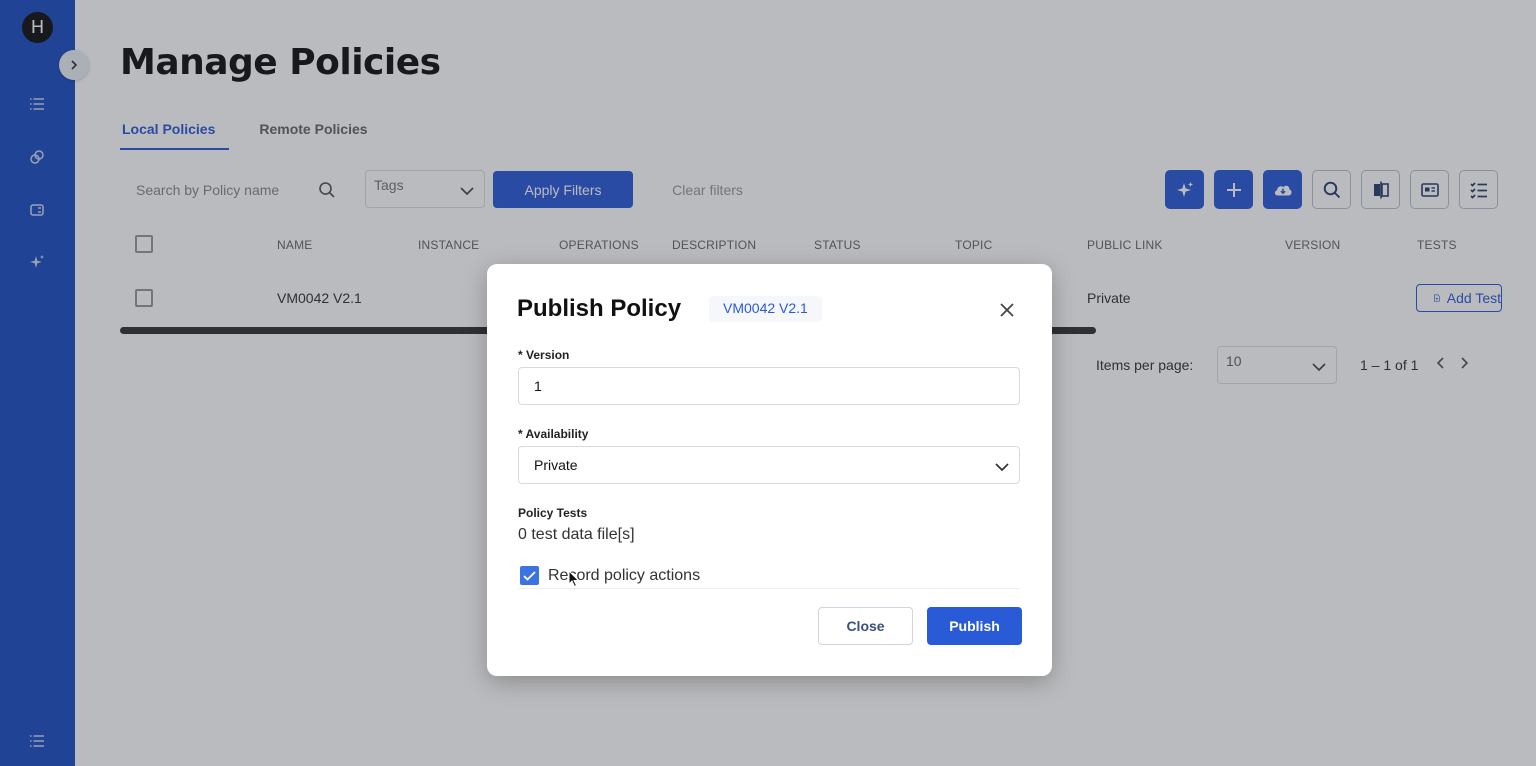 Image resolution: width=1536 pixels, height=766 pixels. Describe the element at coordinates (576, 534) in the screenshot. I see `policy-tests-value: 0 test data file[s]` at that location.